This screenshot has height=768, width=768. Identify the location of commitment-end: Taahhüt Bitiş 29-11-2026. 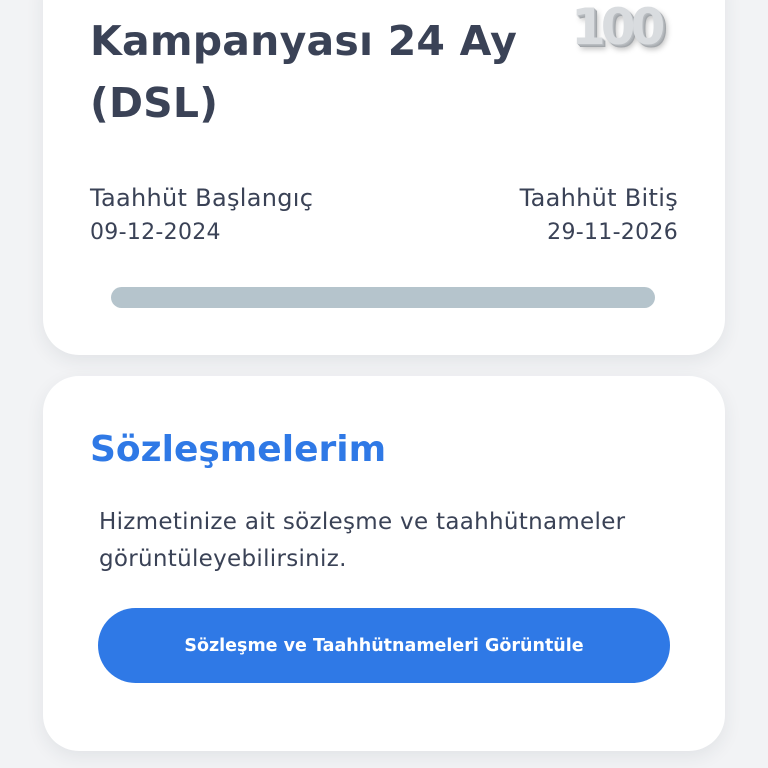
(599, 216).